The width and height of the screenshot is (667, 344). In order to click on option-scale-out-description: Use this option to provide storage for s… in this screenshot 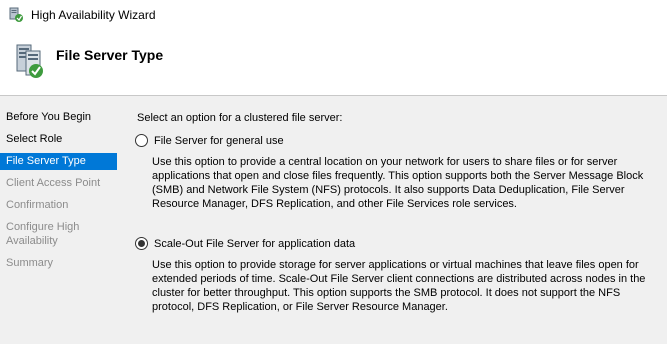, I will do `click(399, 286)`.